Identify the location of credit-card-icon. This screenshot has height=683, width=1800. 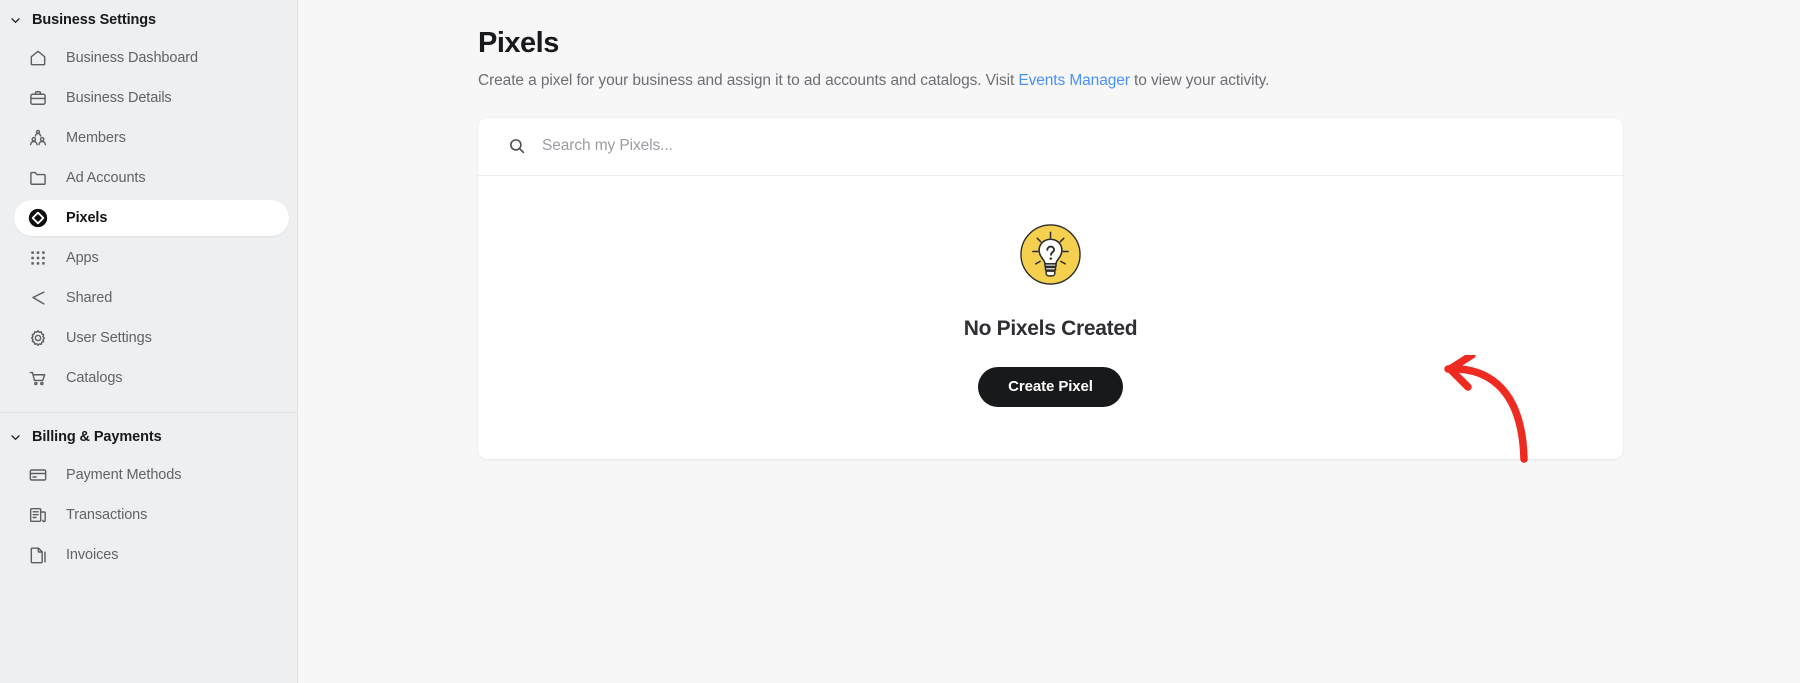
(38, 475).